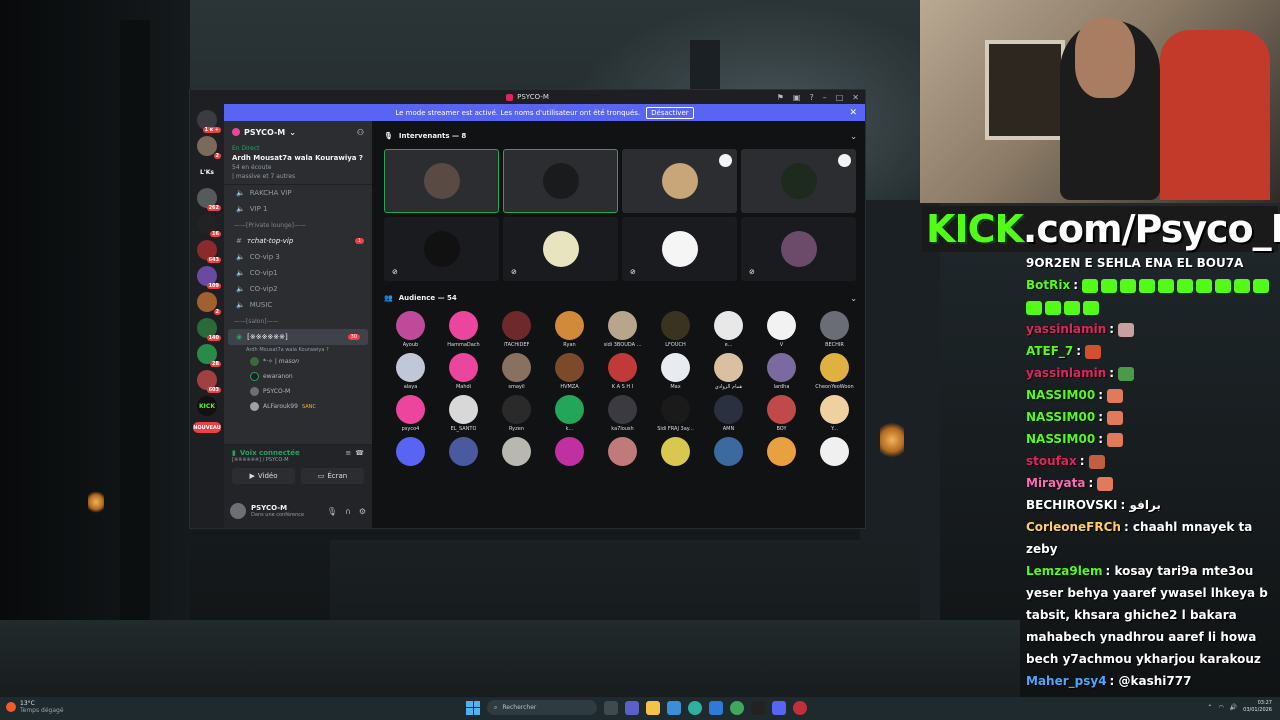  Describe the element at coordinates (332, 476) in the screenshot. I see `screen-share-button: ▭ Écran` at that location.